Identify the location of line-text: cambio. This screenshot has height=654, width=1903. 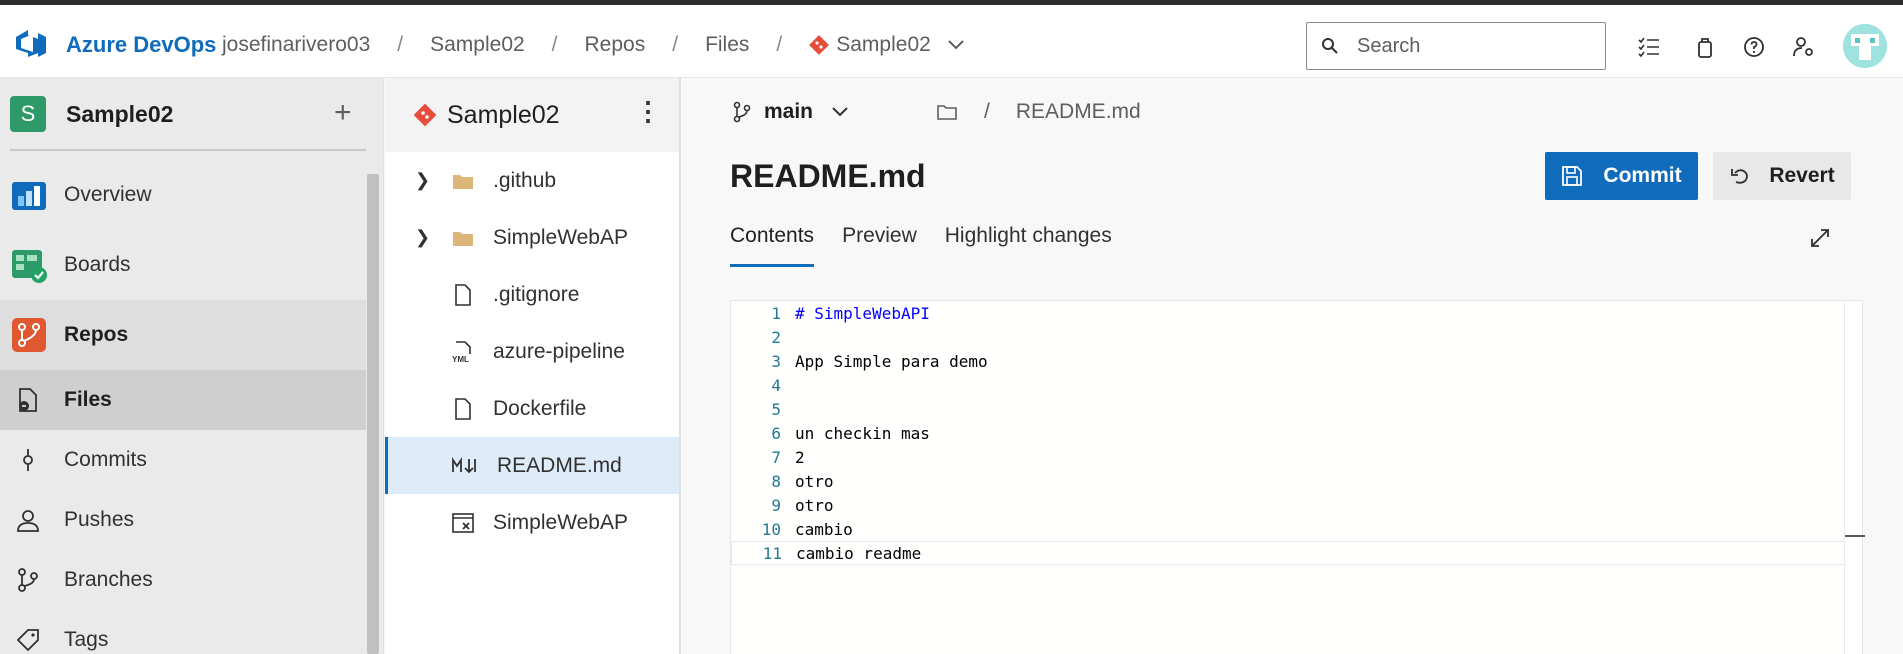
(824, 529).